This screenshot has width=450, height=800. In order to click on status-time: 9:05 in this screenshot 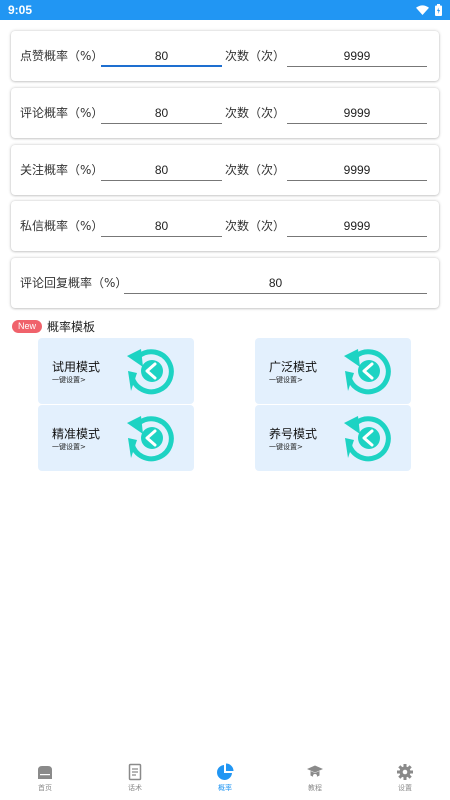, I will do `click(20, 10)`.